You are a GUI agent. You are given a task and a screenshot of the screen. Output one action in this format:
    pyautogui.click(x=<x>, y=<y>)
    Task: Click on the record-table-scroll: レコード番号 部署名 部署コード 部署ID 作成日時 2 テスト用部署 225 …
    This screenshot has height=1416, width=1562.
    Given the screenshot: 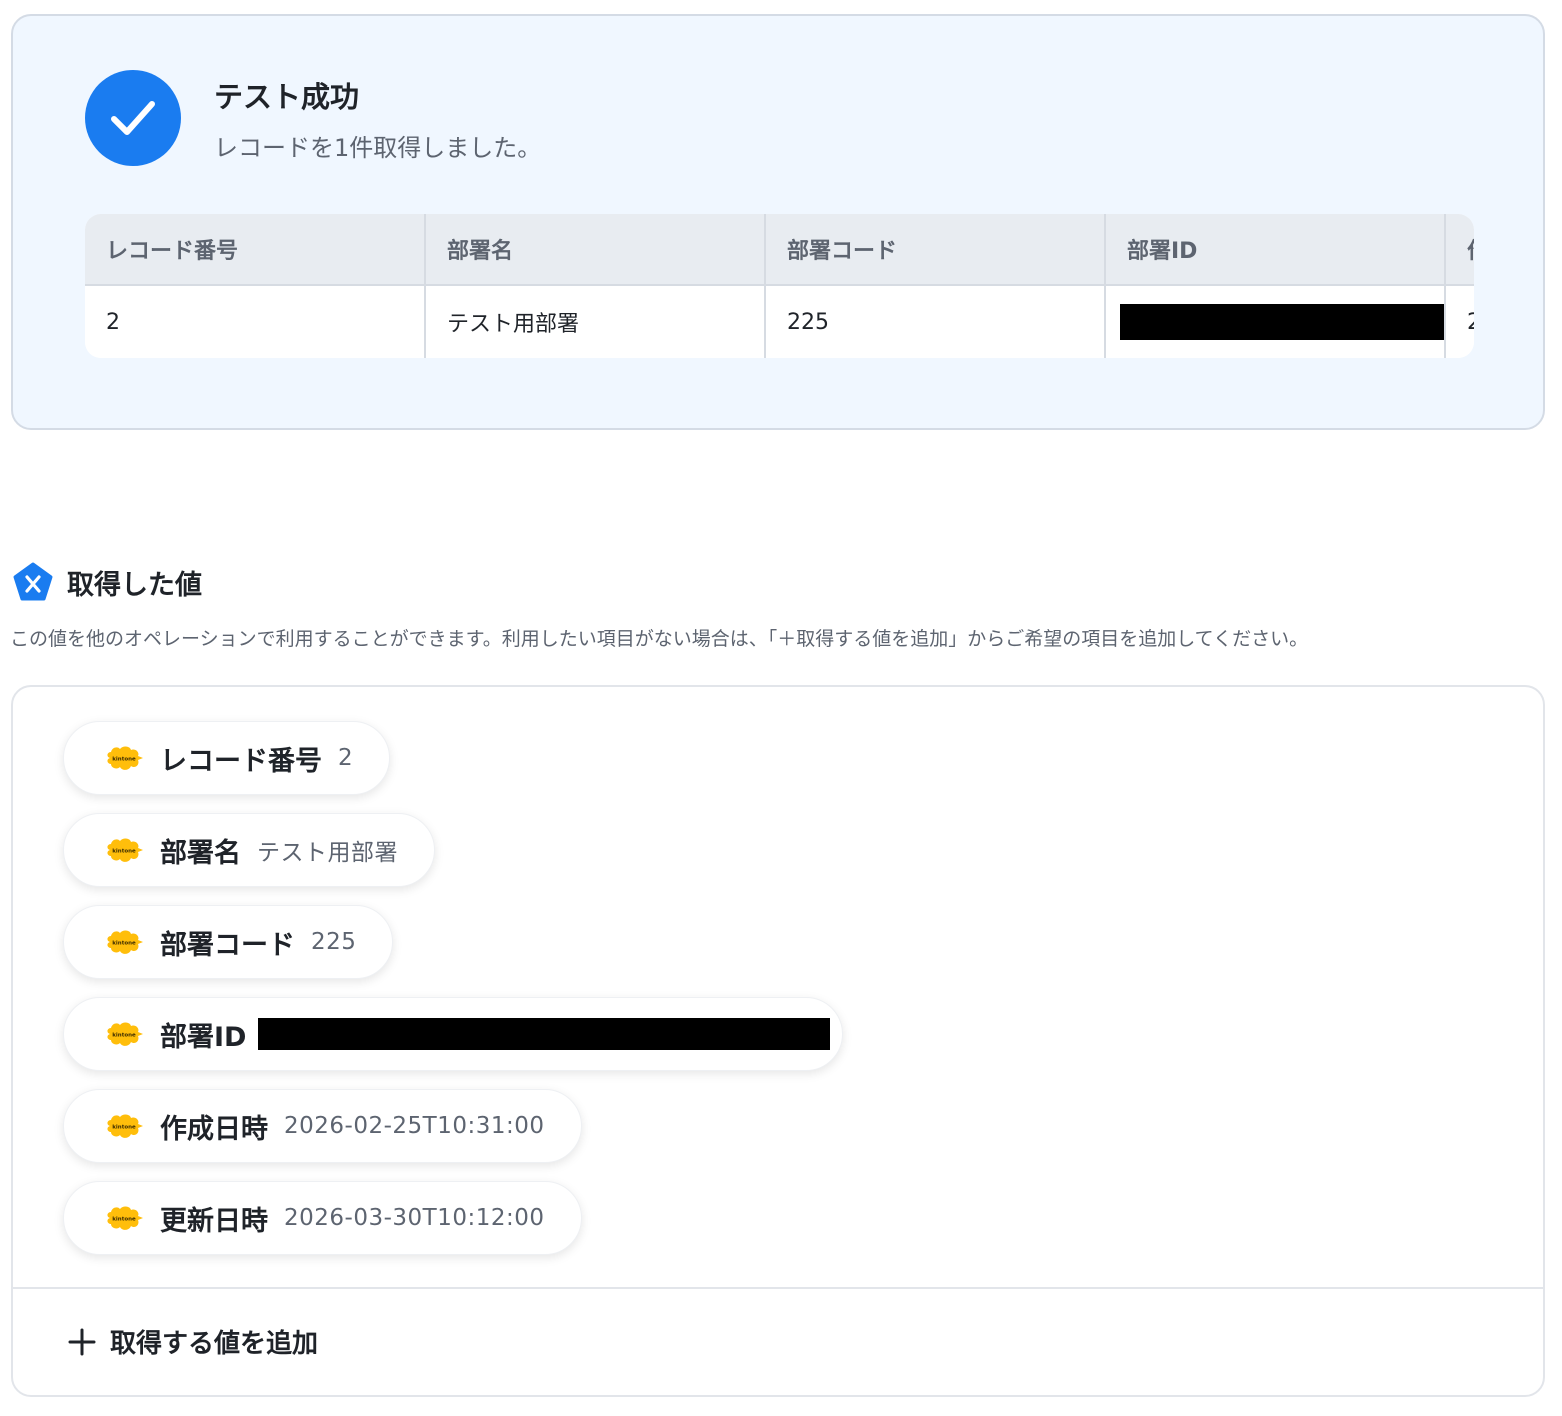 What is the action you would take?
    pyautogui.click(x=779, y=286)
    